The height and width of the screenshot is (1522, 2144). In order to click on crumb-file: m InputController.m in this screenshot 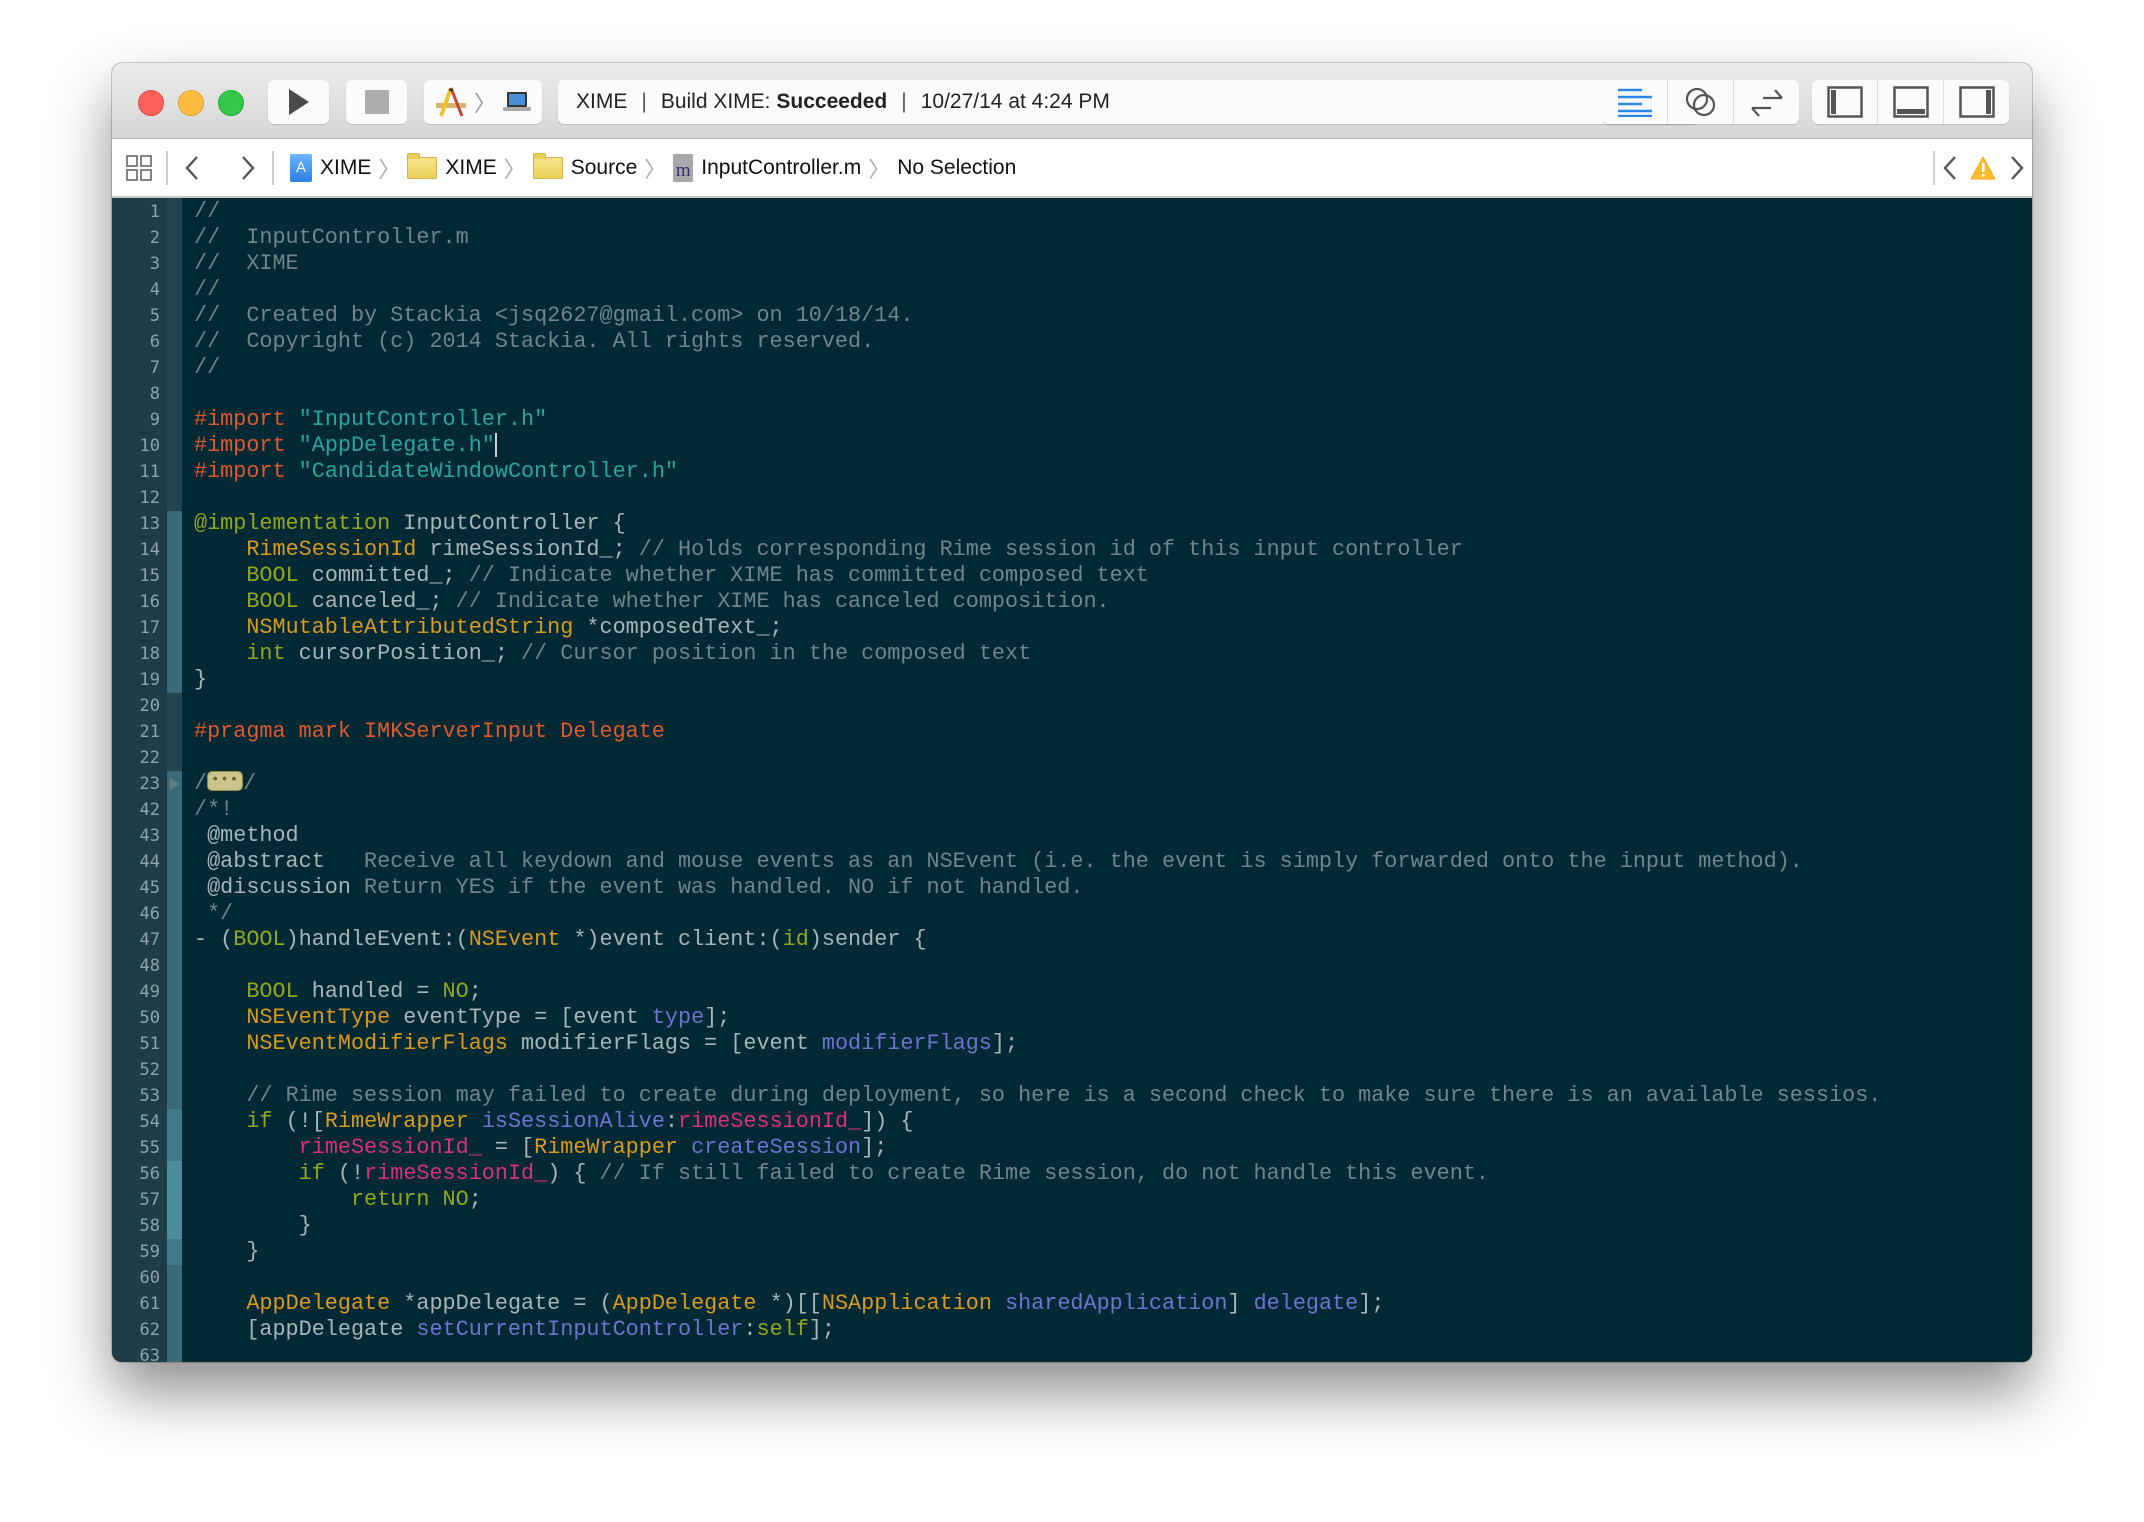, I will do `click(767, 167)`.